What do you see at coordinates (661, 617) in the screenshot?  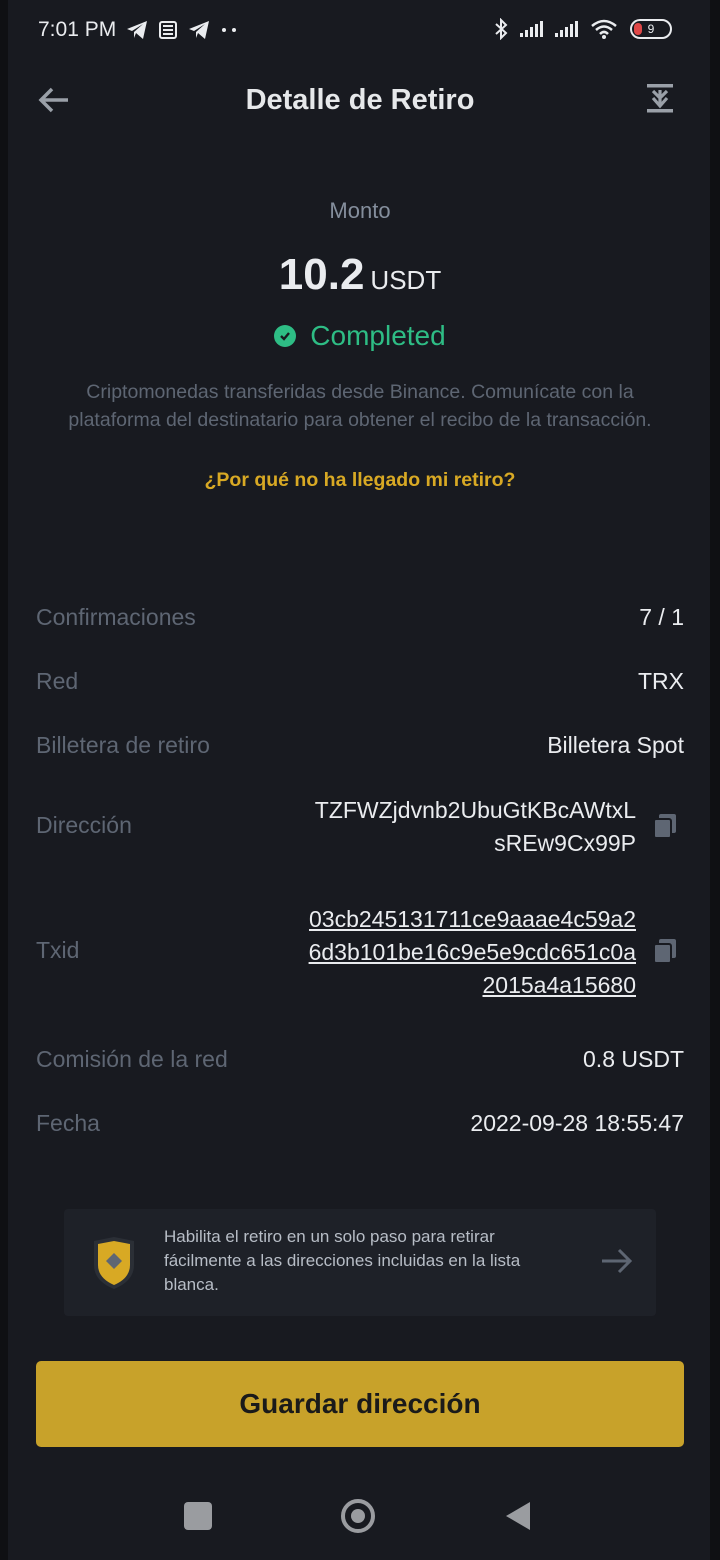 I see `detail-value: 7 / 1` at bounding box center [661, 617].